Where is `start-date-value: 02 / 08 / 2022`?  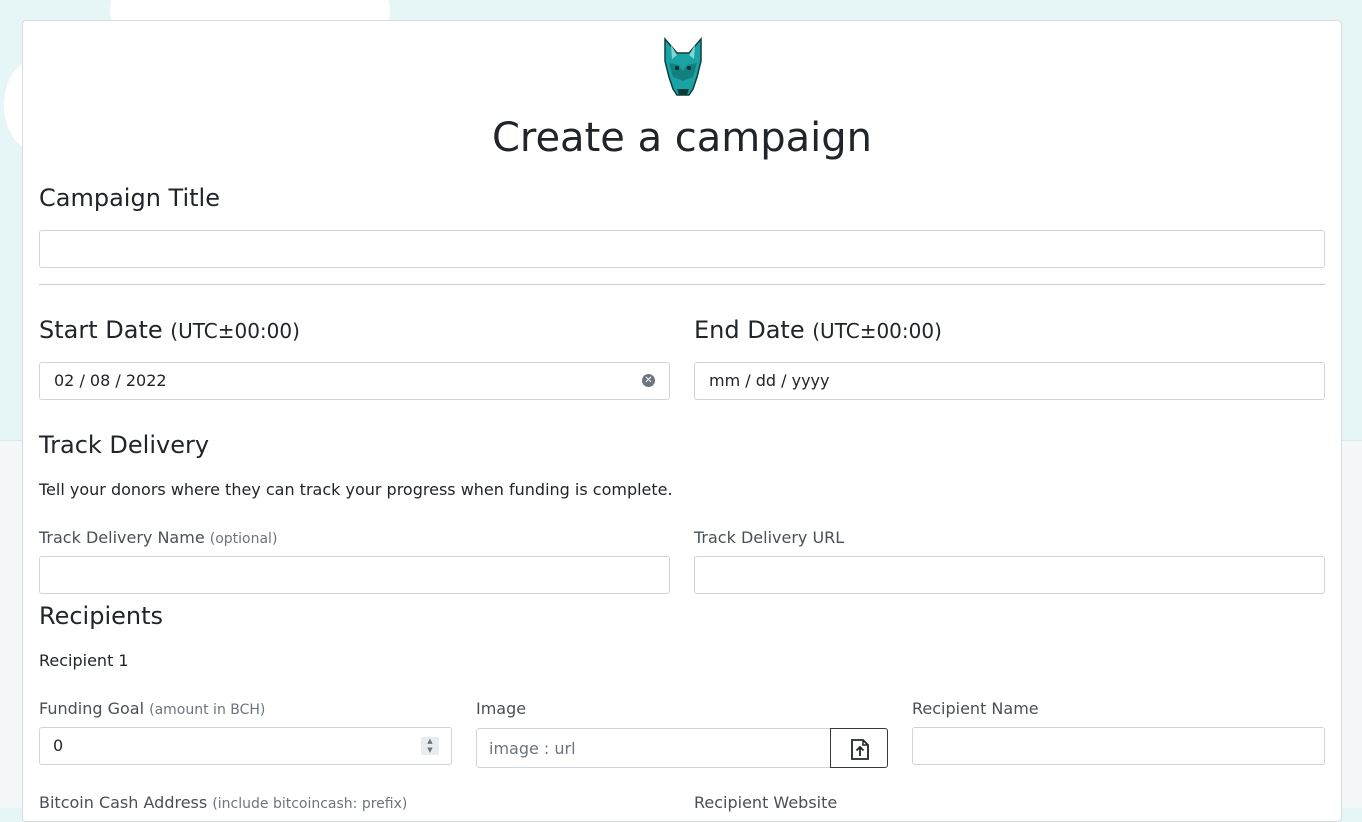 start-date-value: 02 / 08 / 2022 is located at coordinates (110, 380).